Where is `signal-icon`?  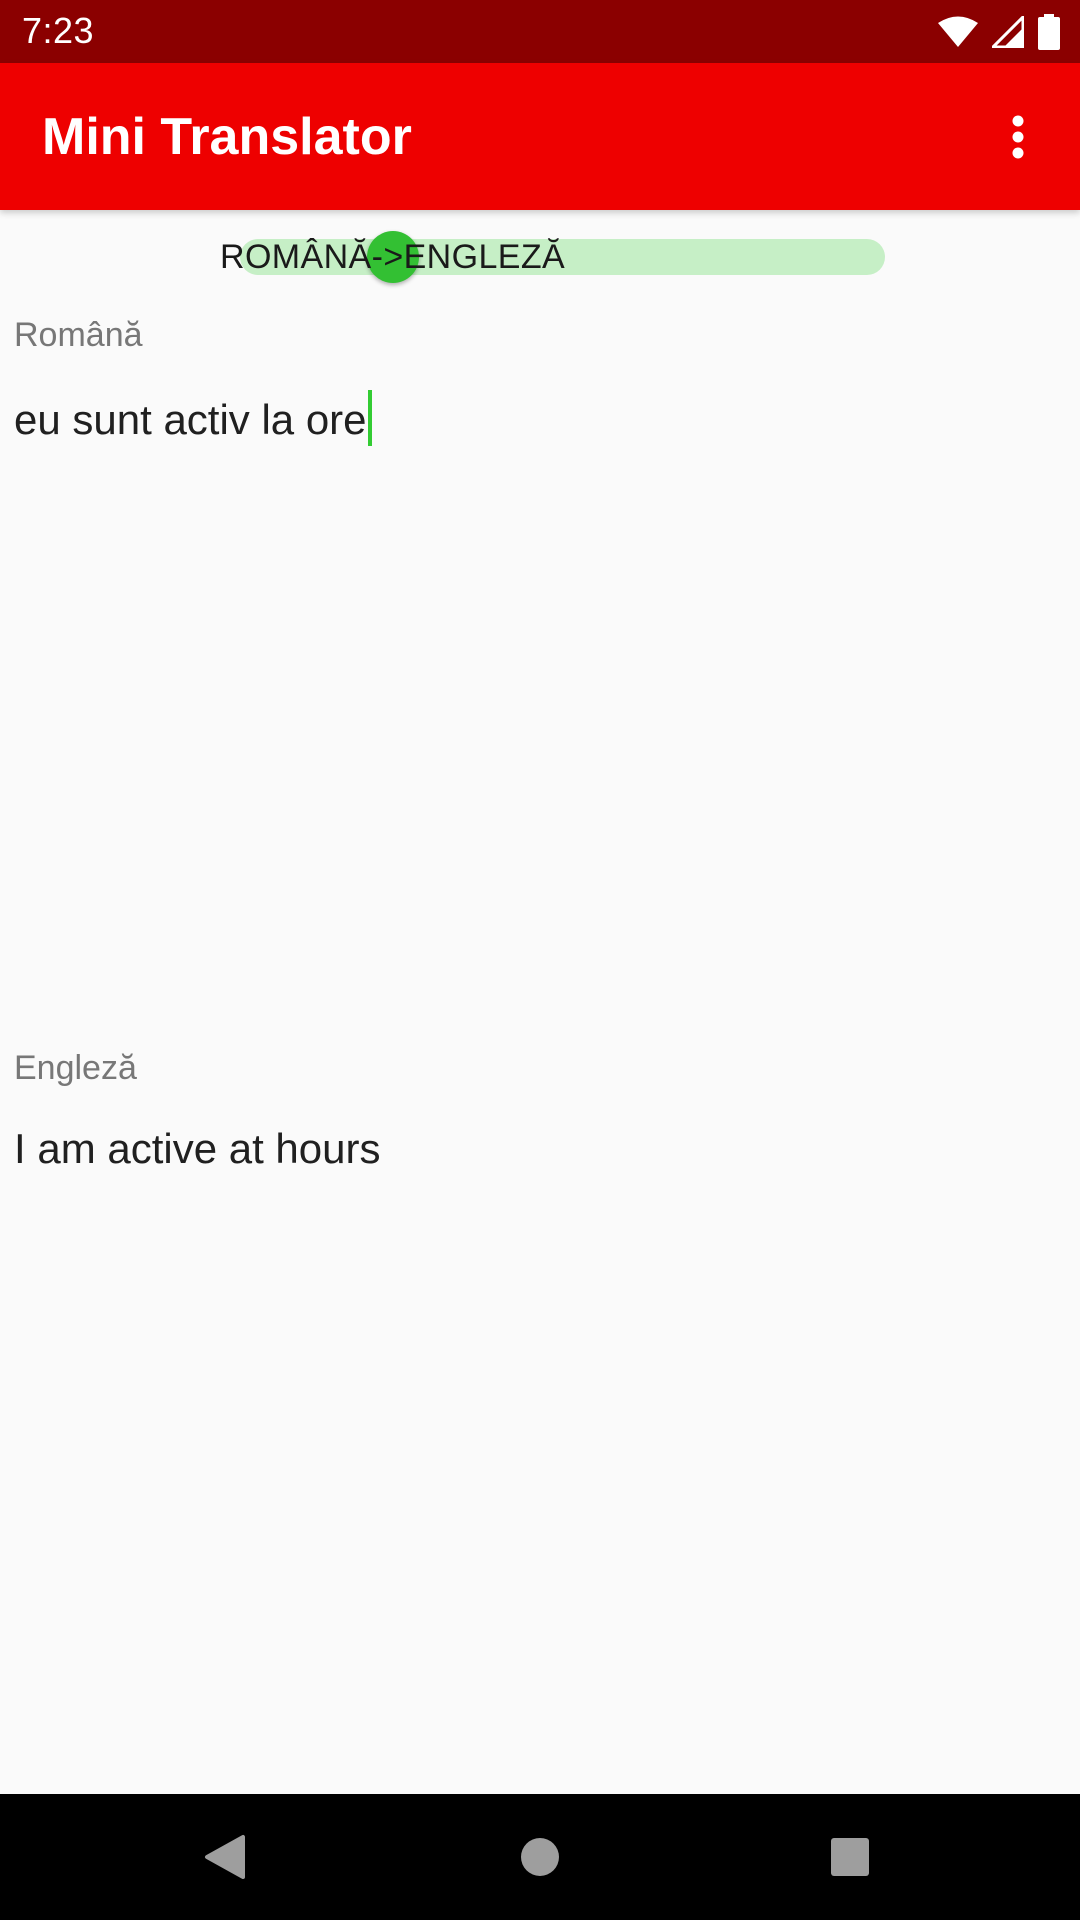 signal-icon is located at coordinates (1008, 32).